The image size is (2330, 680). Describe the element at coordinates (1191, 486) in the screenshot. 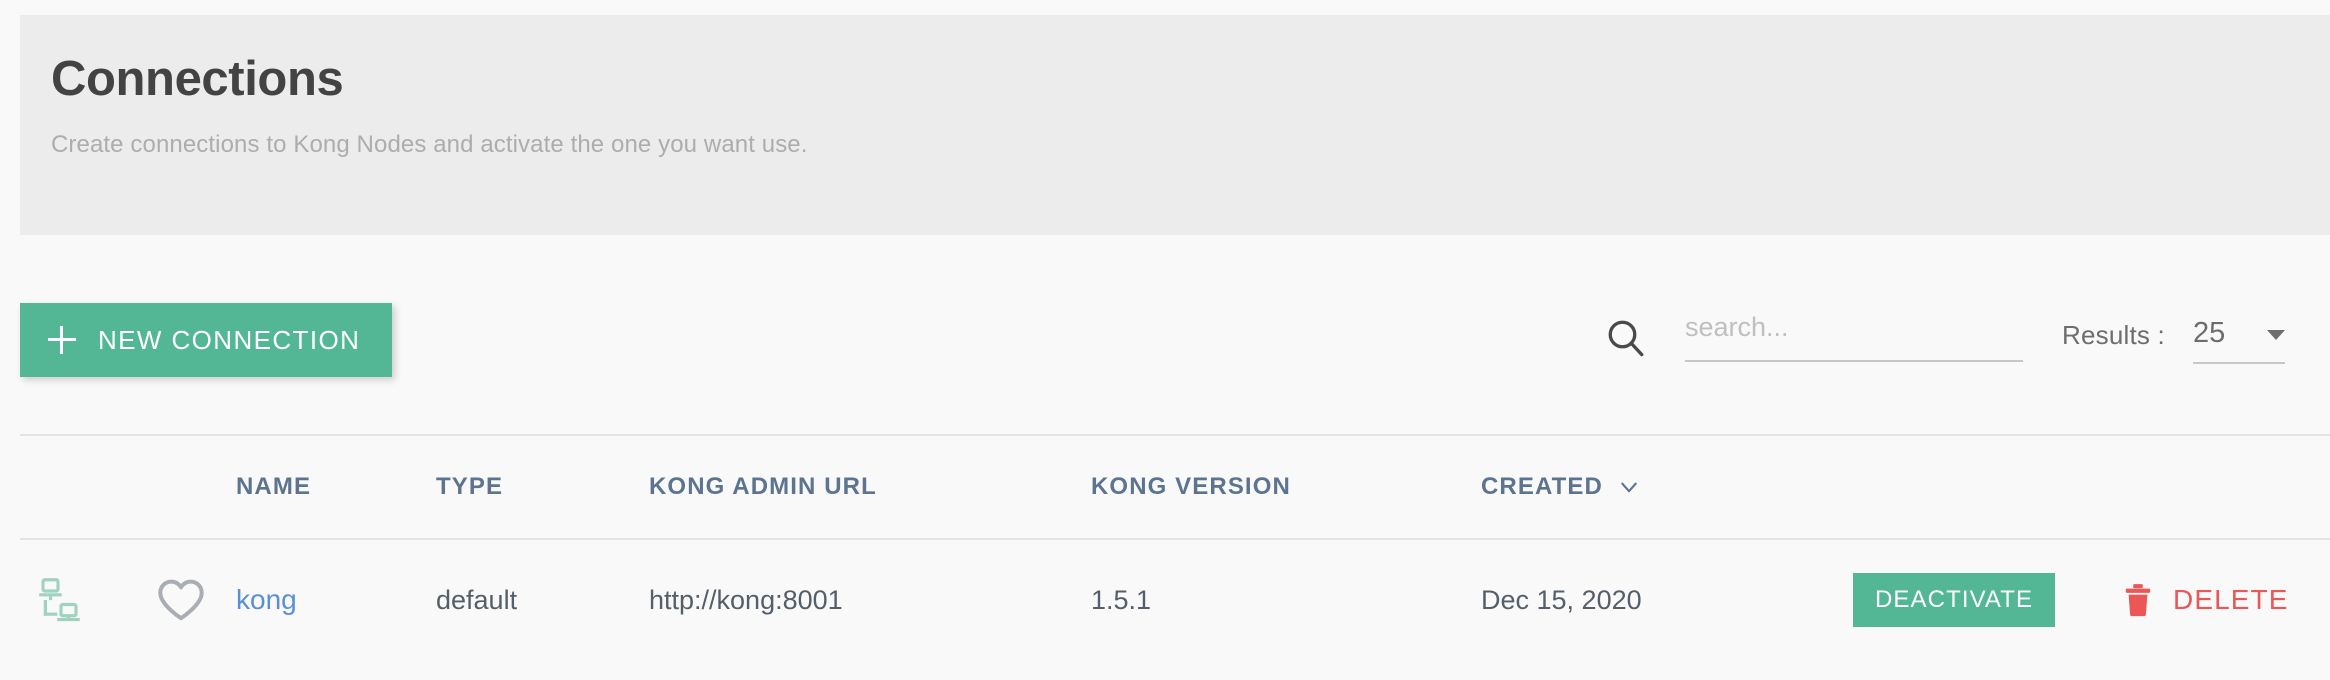

I see `column-header-version-label: KONG VERSION` at that location.